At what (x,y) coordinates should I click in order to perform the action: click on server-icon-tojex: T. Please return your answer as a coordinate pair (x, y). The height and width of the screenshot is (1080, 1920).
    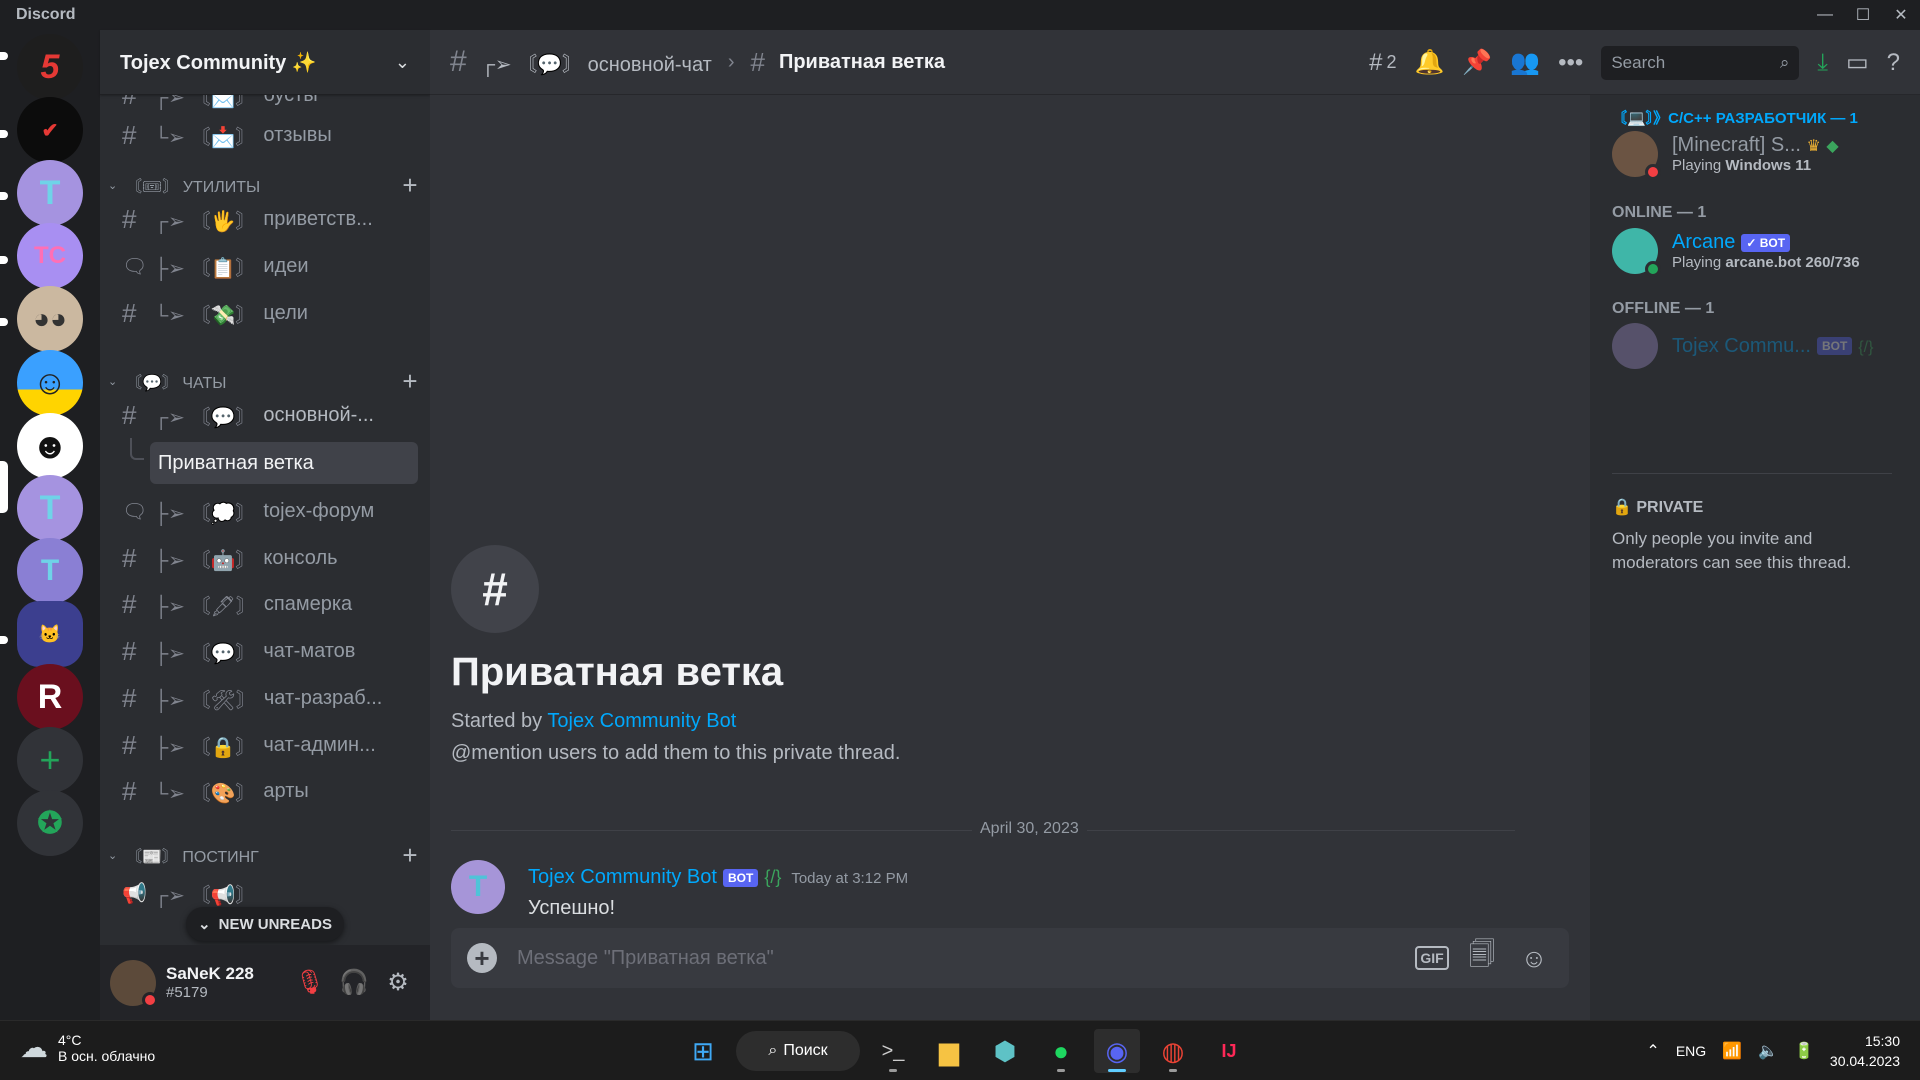
    Looking at the image, I should click on (50, 193).